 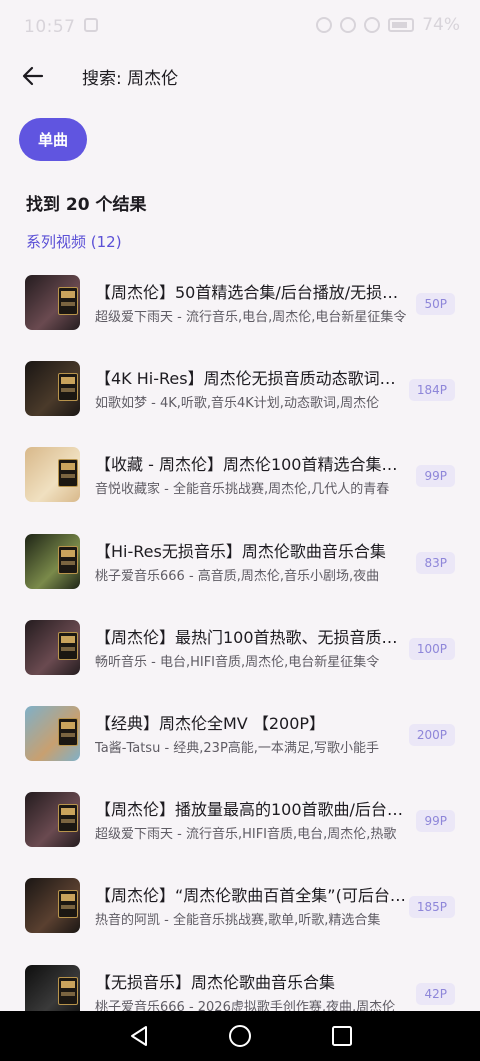 What do you see at coordinates (441, 25) in the screenshot?
I see `battery-level: 74%` at bounding box center [441, 25].